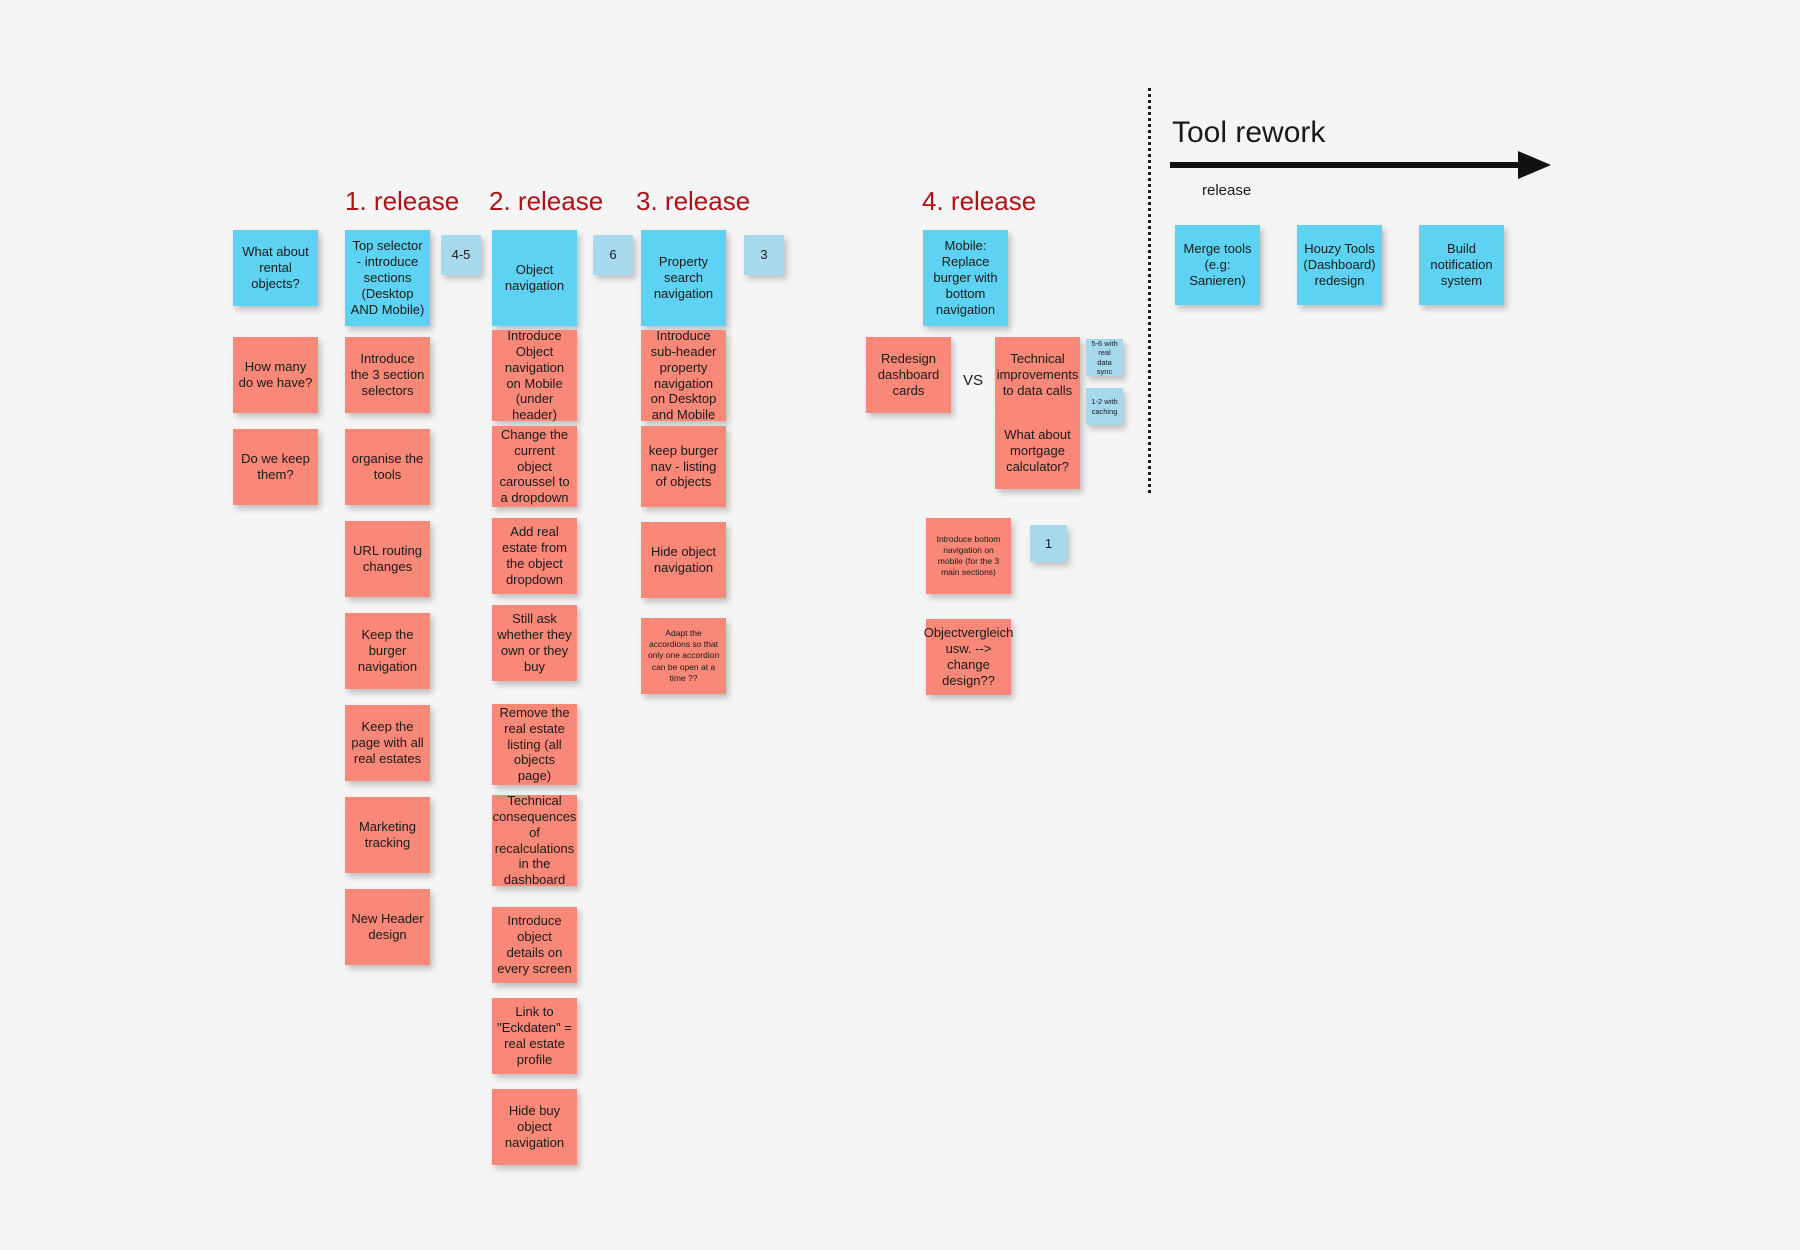 The height and width of the screenshot is (1250, 1800). Describe the element at coordinates (1217, 265) in the screenshot. I see `sticky-note: Merge tools (e.g: Sanieren)` at that location.